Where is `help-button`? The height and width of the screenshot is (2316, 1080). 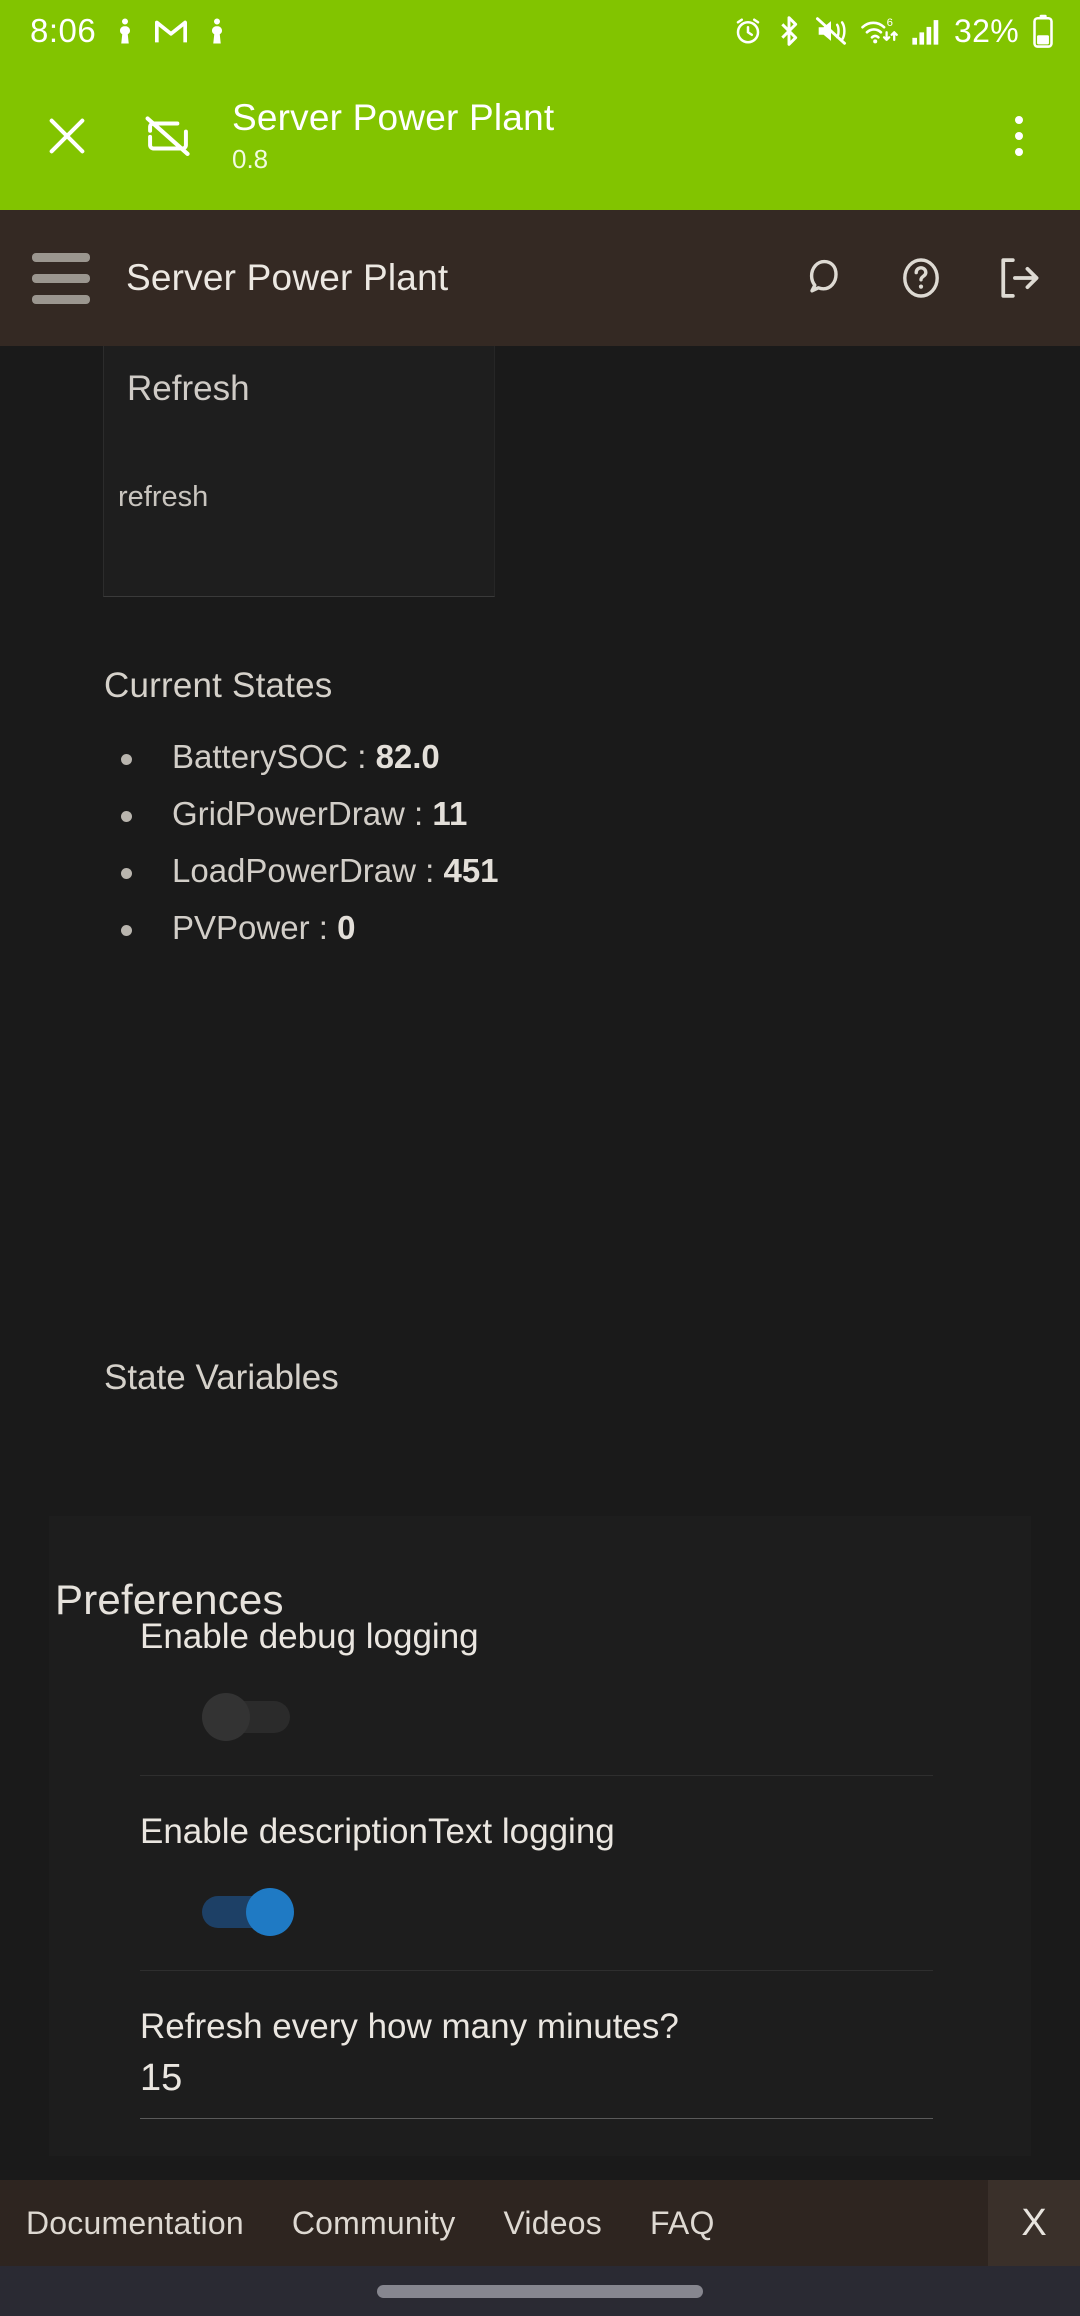
help-button is located at coordinates (921, 278).